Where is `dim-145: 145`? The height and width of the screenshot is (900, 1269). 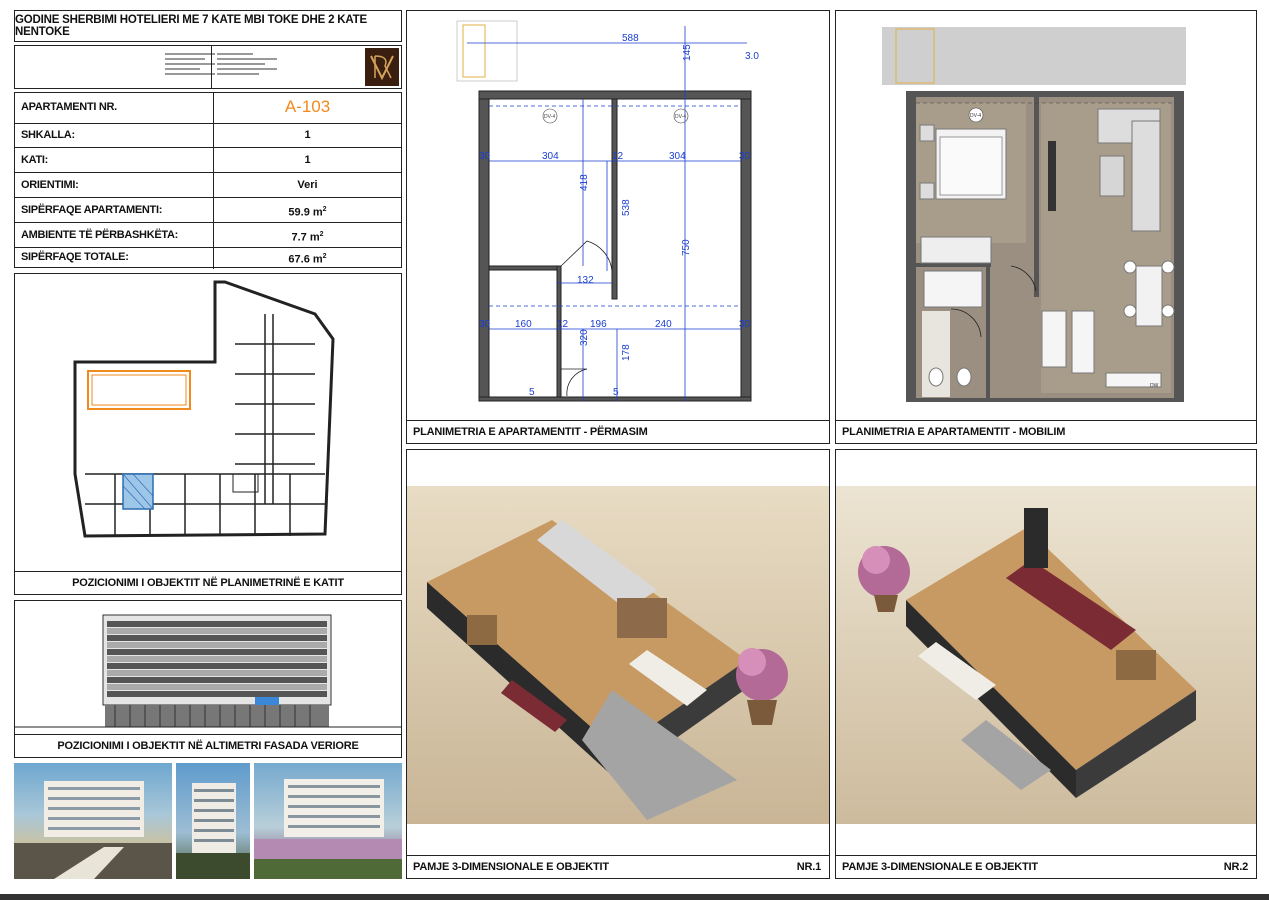
dim-145: 145 is located at coordinates (687, 52).